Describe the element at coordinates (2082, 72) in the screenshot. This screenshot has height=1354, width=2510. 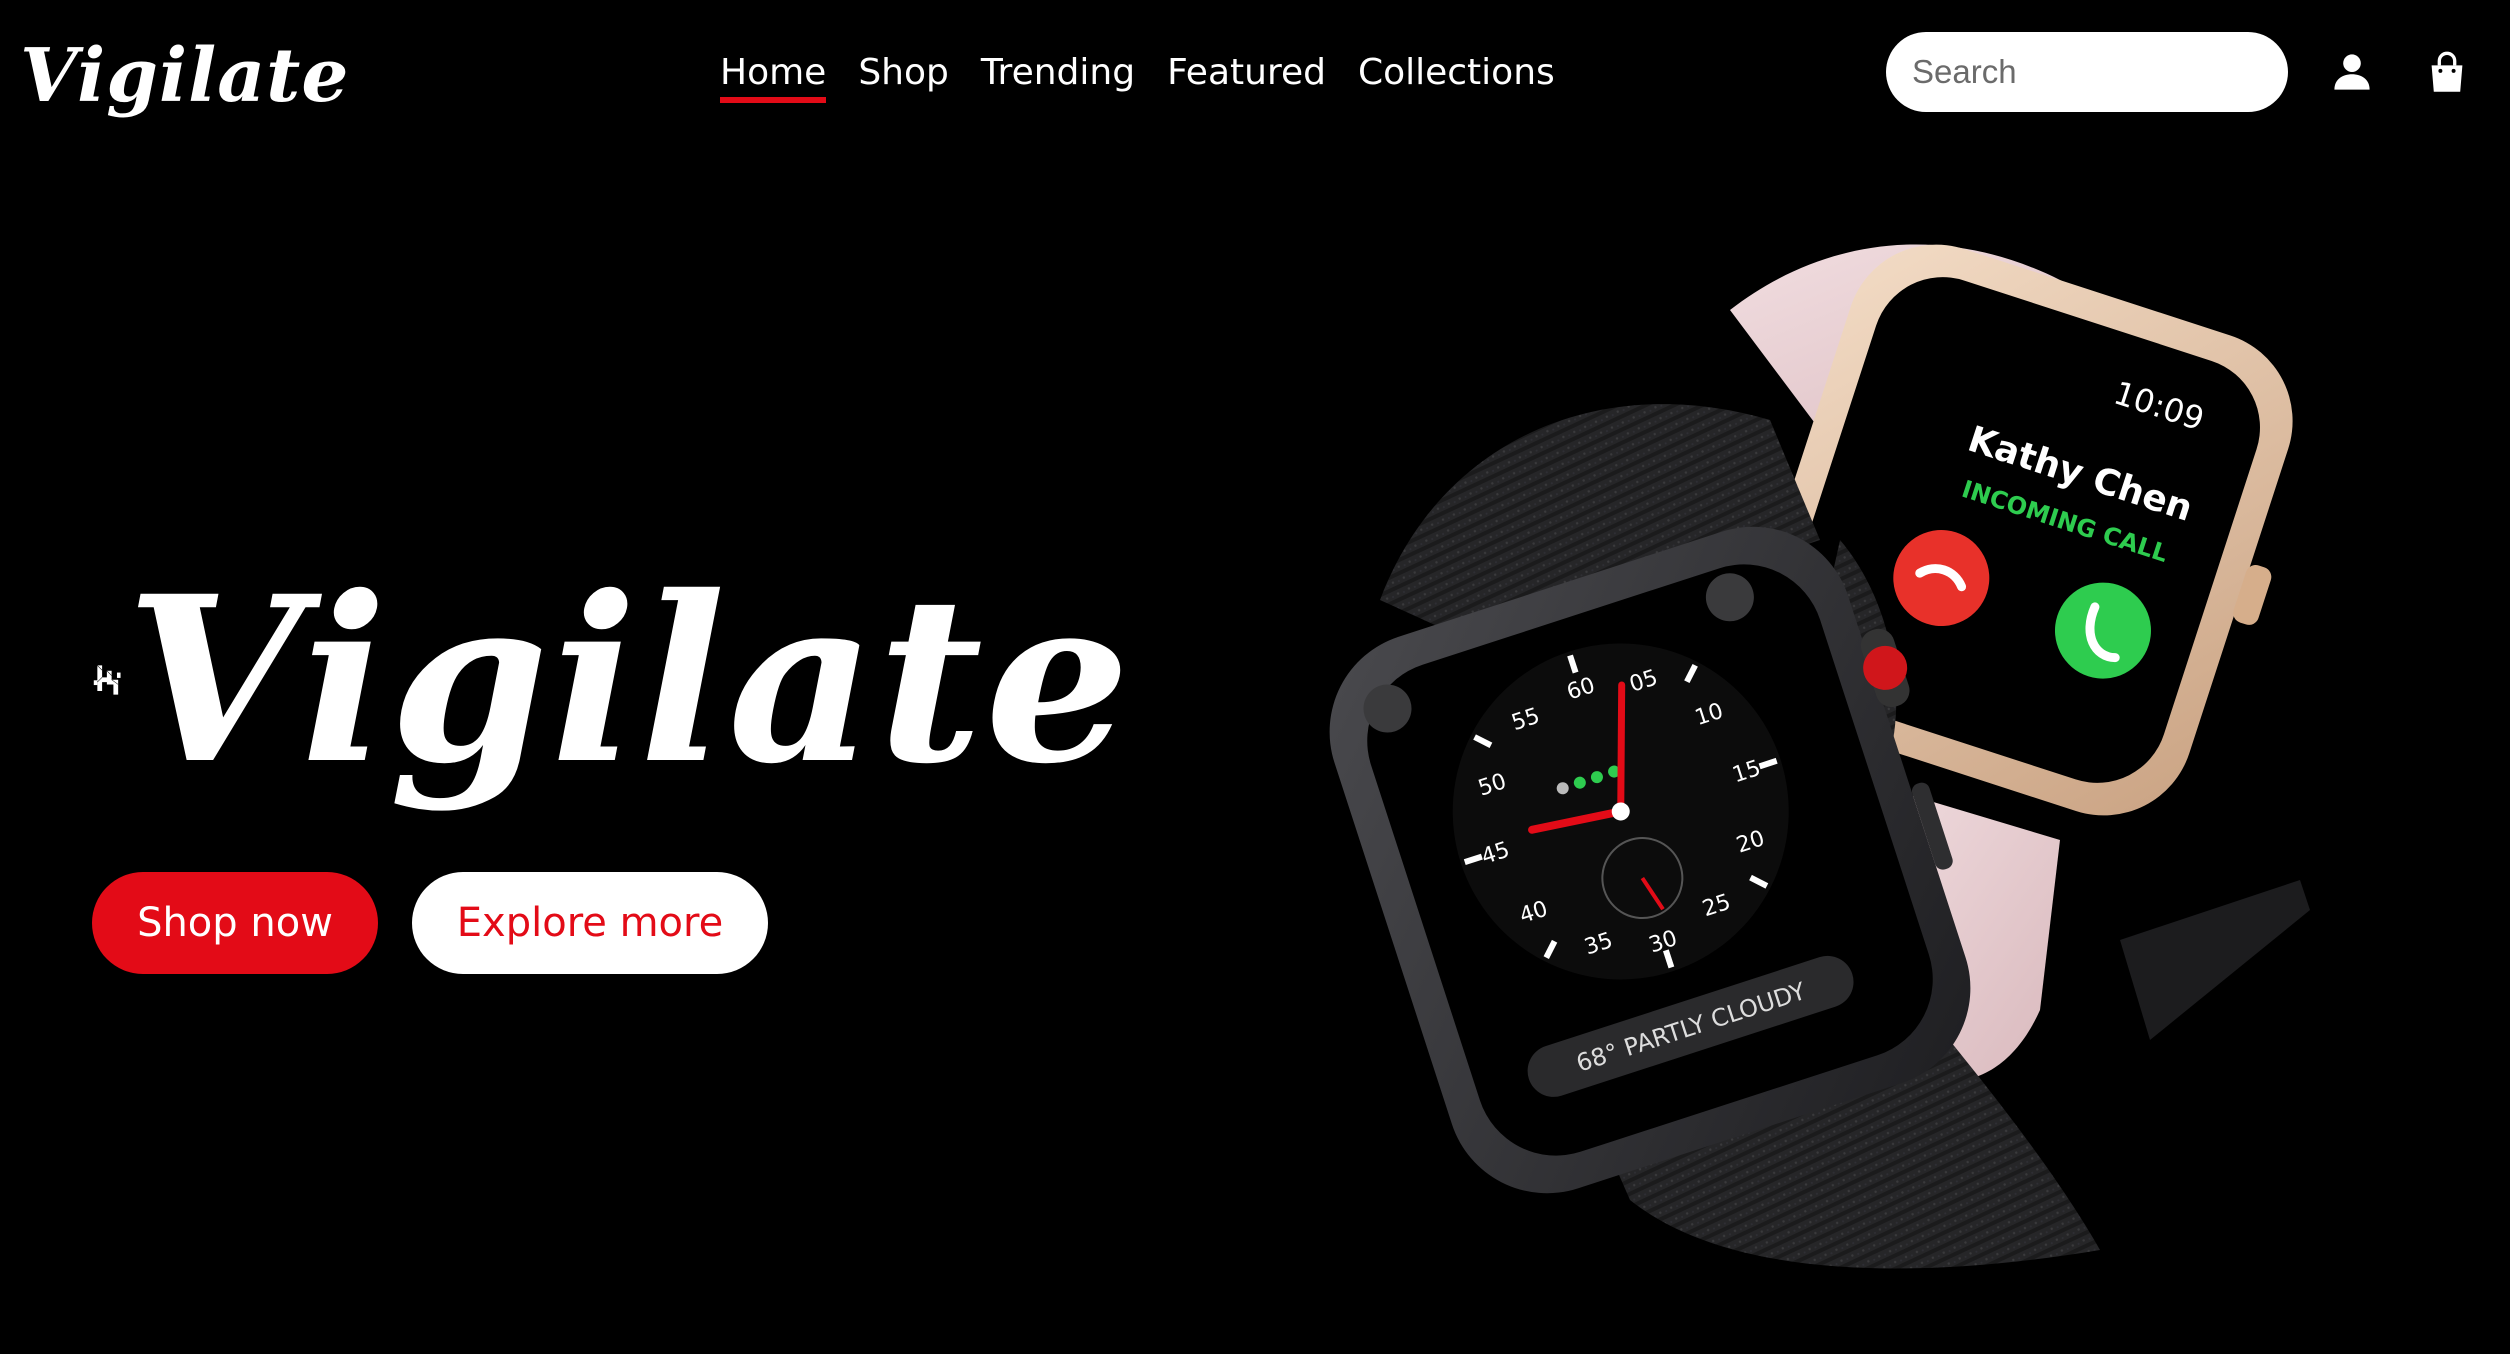
I see `search-input` at that location.